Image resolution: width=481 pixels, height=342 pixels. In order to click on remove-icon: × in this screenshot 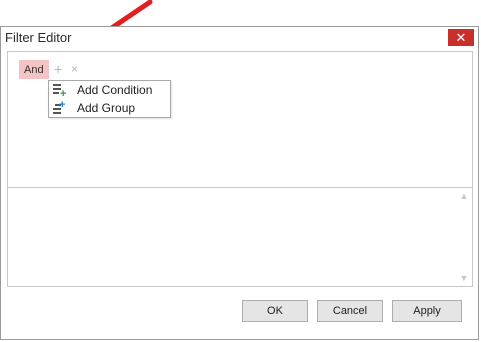, I will do `click(74, 69)`.